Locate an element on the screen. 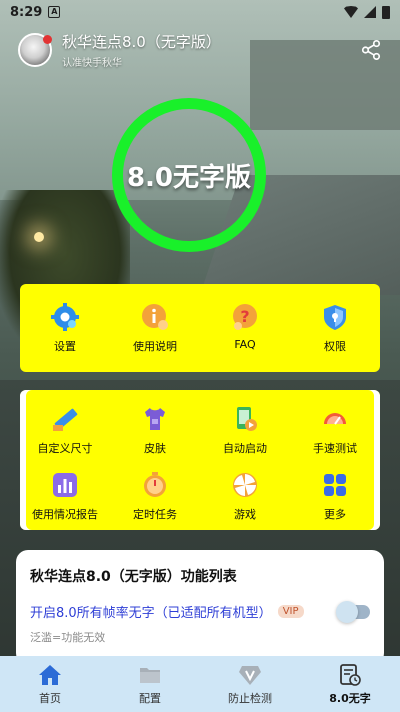 This screenshot has width=400, height=712. app-header: 秋华连点8.0（无字版） 认准快手秋华 is located at coordinates (200, 50).